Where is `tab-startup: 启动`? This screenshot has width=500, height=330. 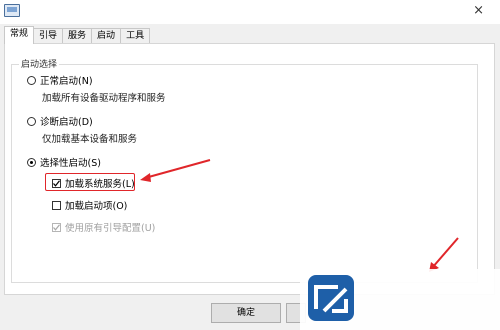 tab-startup: 启动 is located at coordinates (106, 36).